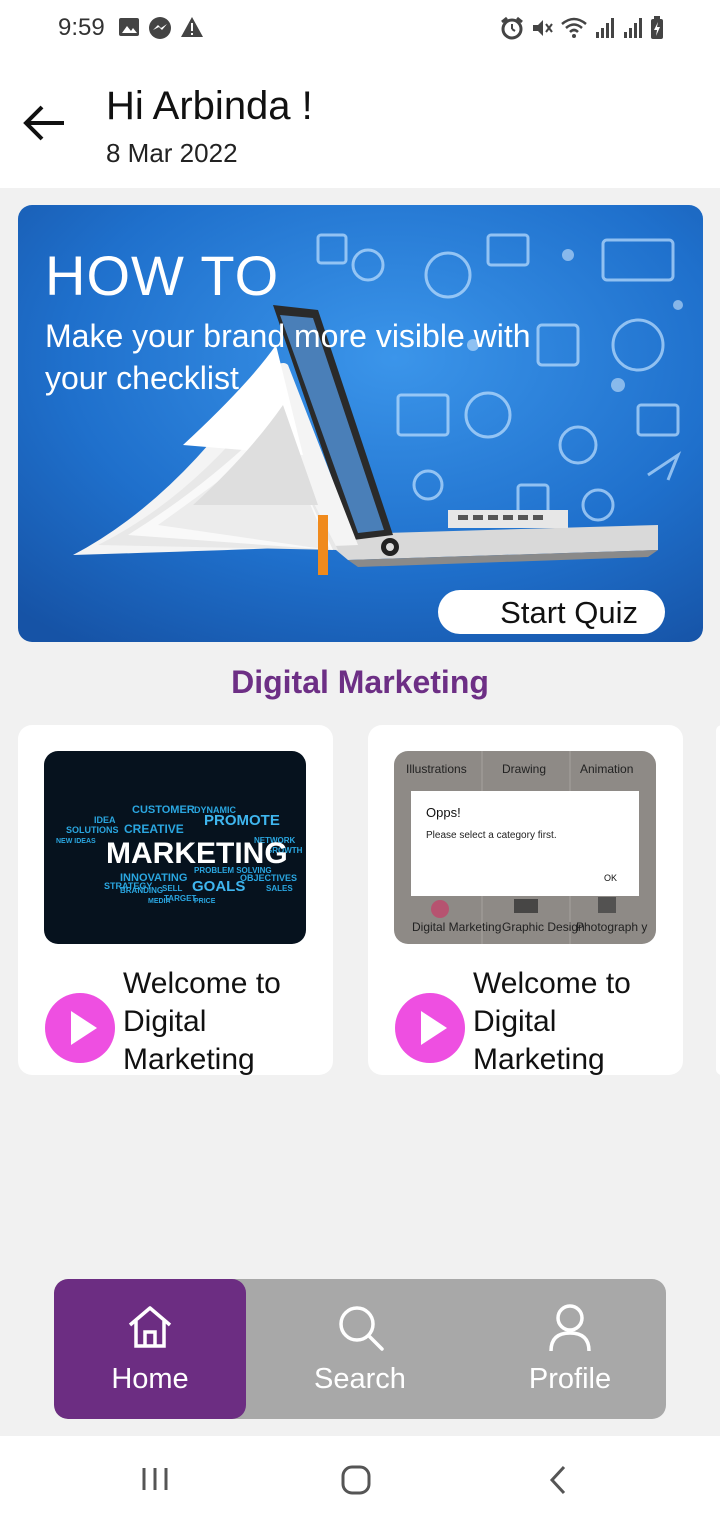 This screenshot has height=1520, width=720. I want to click on mute-icon, so click(543, 28).